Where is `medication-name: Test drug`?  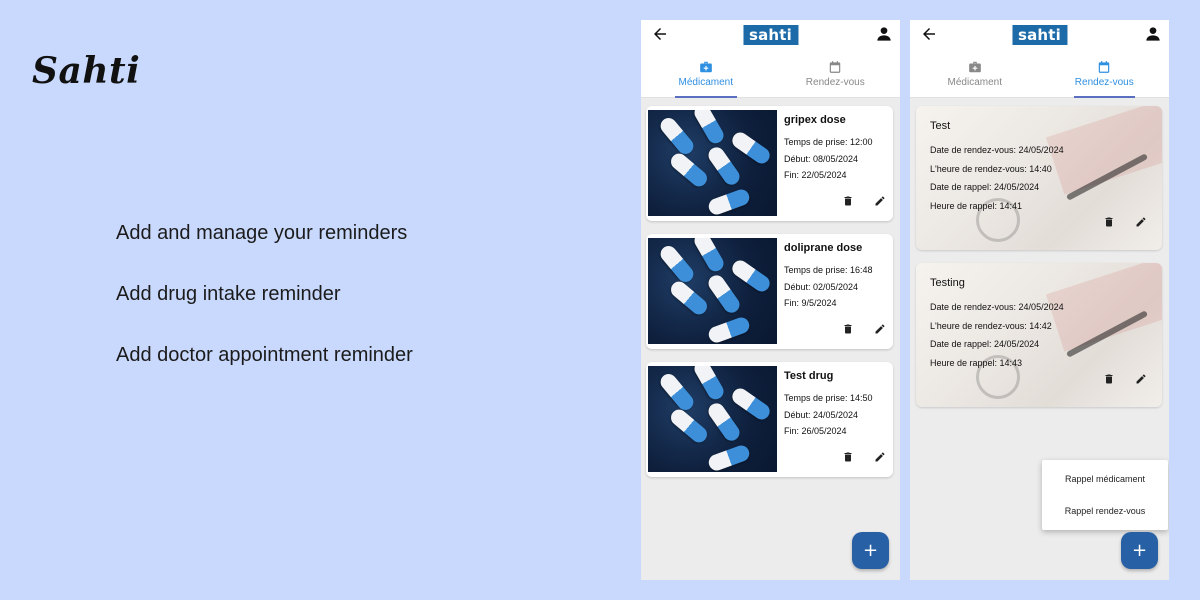 medication-name: Test drug is located at coordinates (809, 376).